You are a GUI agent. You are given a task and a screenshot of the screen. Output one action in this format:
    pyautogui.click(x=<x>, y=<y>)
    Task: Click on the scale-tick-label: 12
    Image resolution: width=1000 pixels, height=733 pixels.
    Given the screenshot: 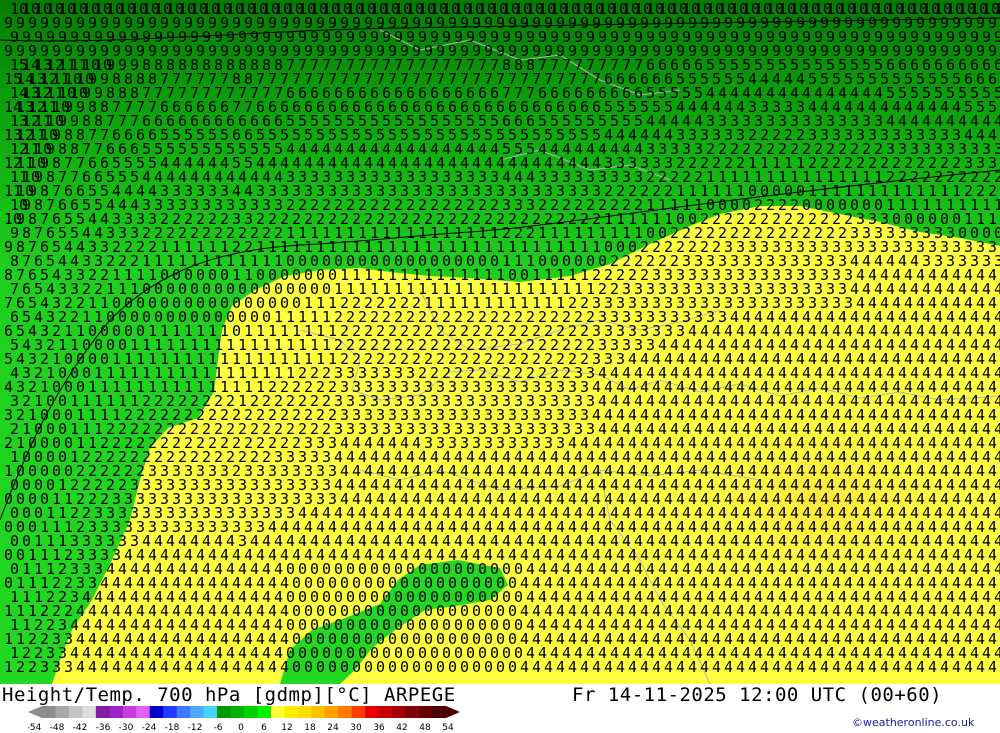 What is the action you would take?
    pyautogui.click(x=286, y=727)
    